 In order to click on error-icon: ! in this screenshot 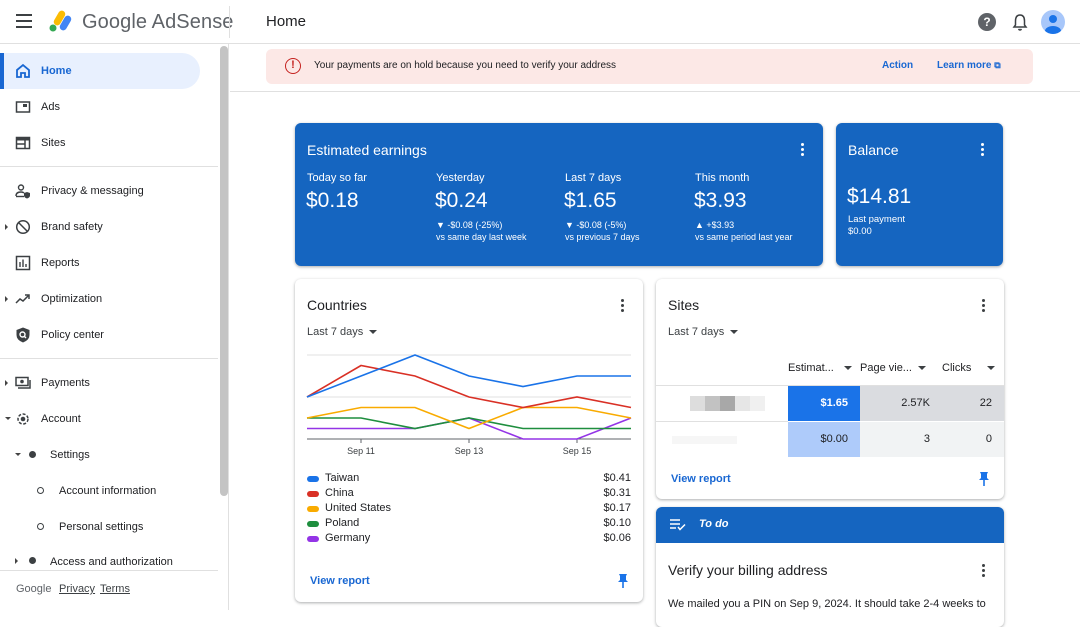, I will do `click(293, 66)`.